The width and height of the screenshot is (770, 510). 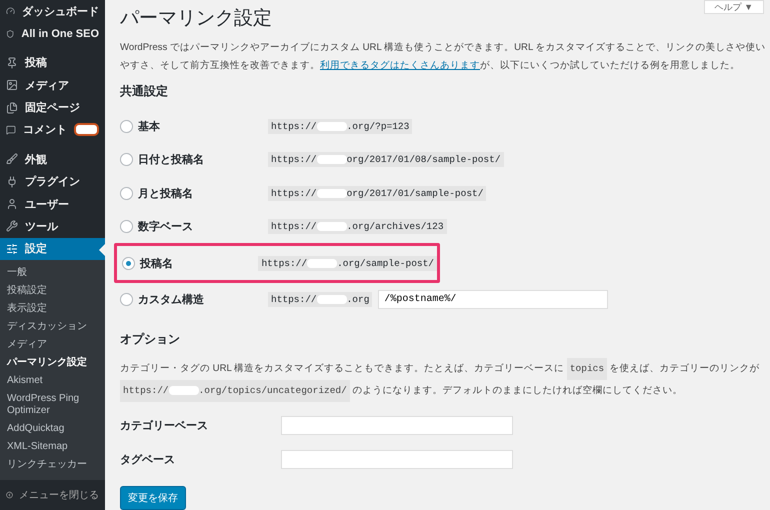 What do you see at coordinates (196, 19) in the screenshot?
I see `page-title: パーマリンク設定` at bounding box center [196, 19].